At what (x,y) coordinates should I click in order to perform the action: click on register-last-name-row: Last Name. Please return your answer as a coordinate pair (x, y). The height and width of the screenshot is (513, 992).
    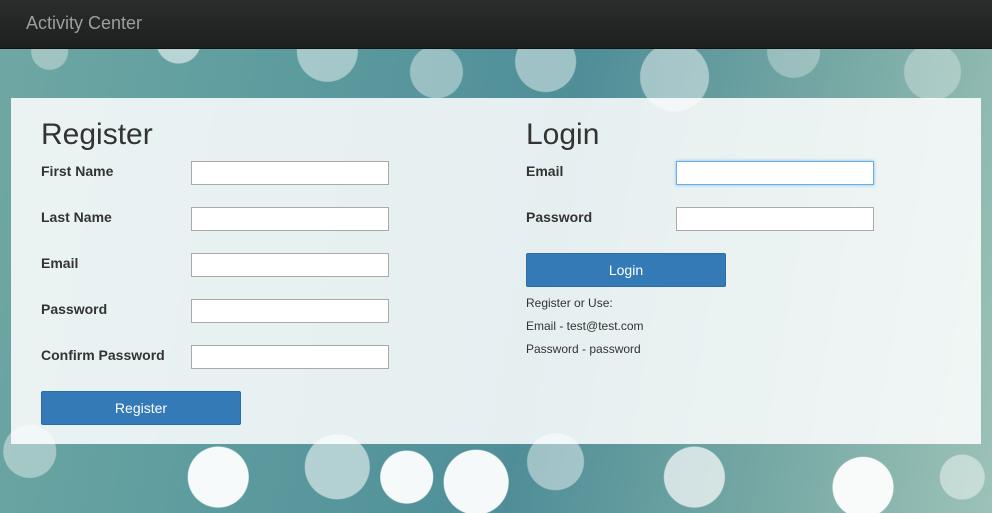
    Looking at the image, I should click on (221, 220).